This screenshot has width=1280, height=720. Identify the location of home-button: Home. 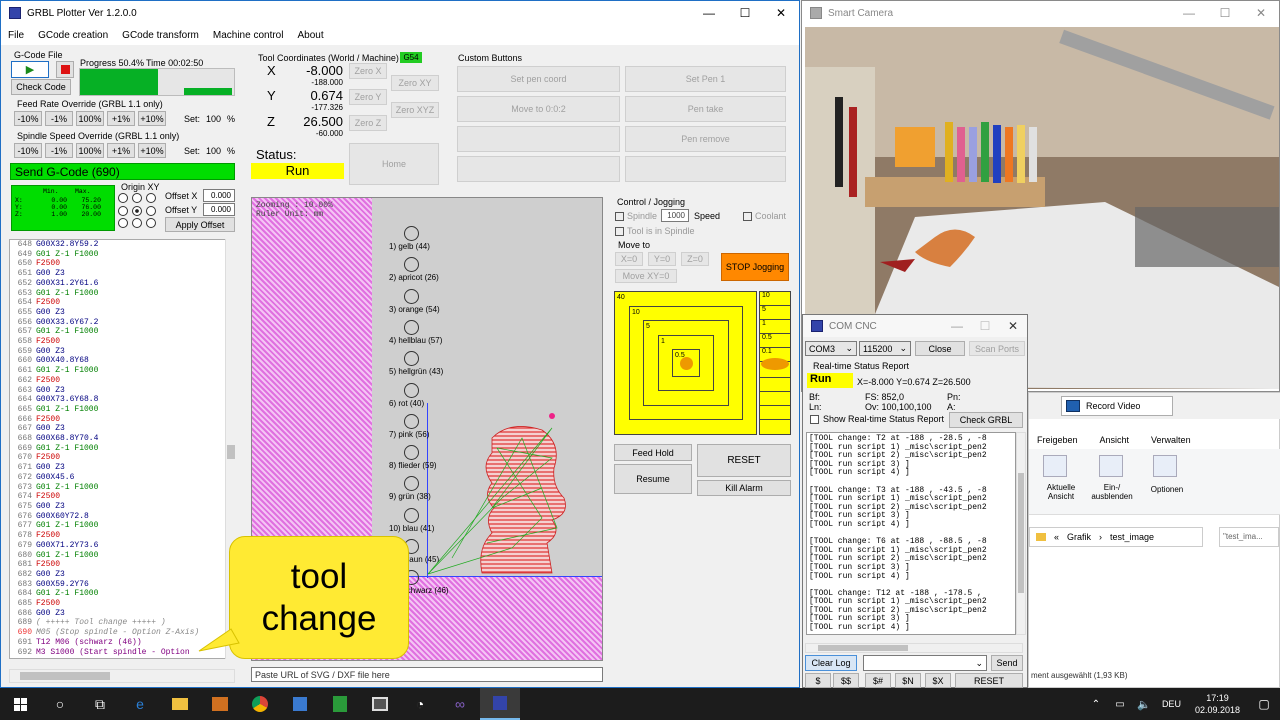
(394, 164).